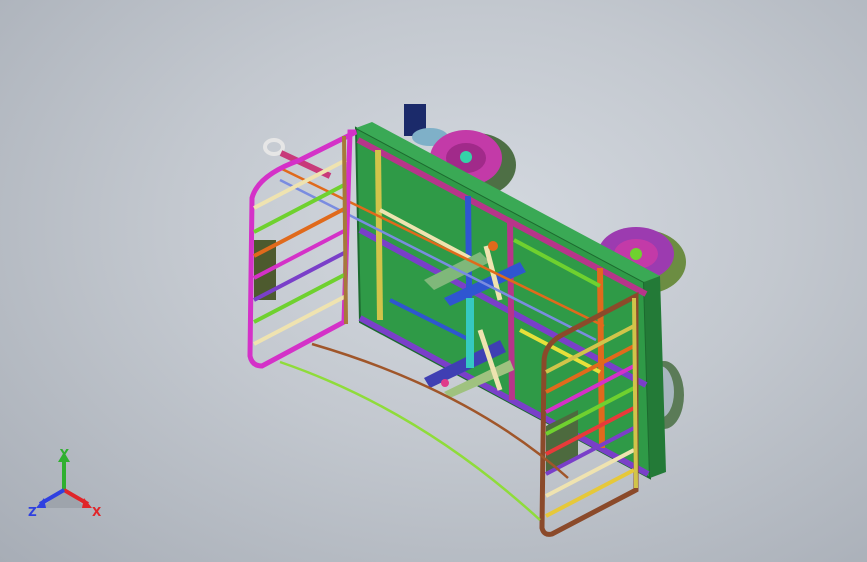 The image size is (867, 562). What do you see at coordinates (64, 454) in the screenshot?
I see `y-axis-label: Y` at bounding box center [64, 454].